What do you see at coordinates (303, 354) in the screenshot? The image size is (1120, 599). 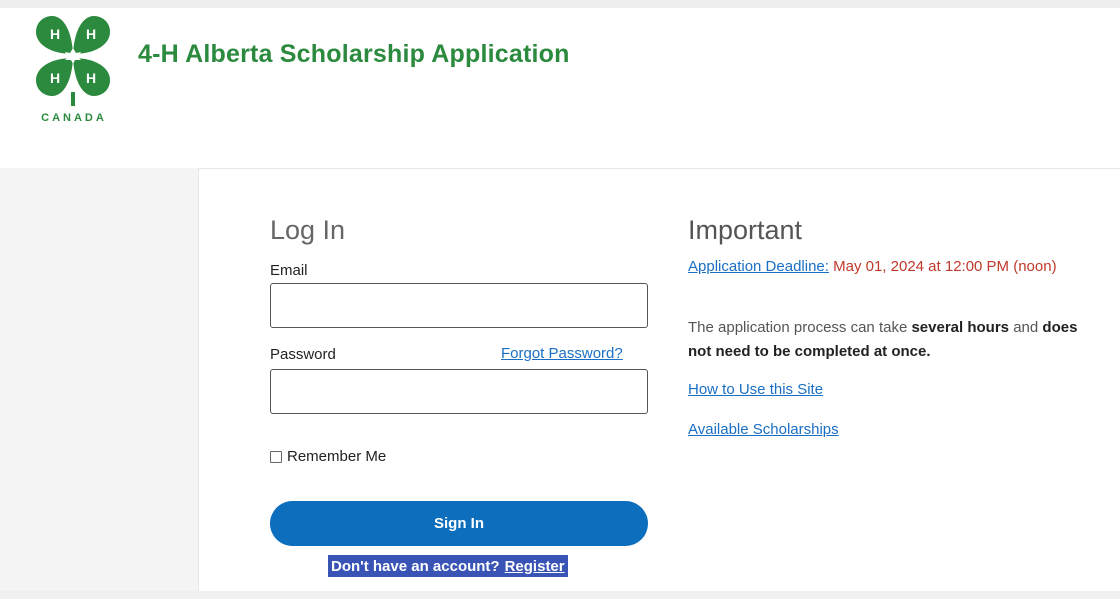 I see `password-label: Password` at bounding box center [303, 354].